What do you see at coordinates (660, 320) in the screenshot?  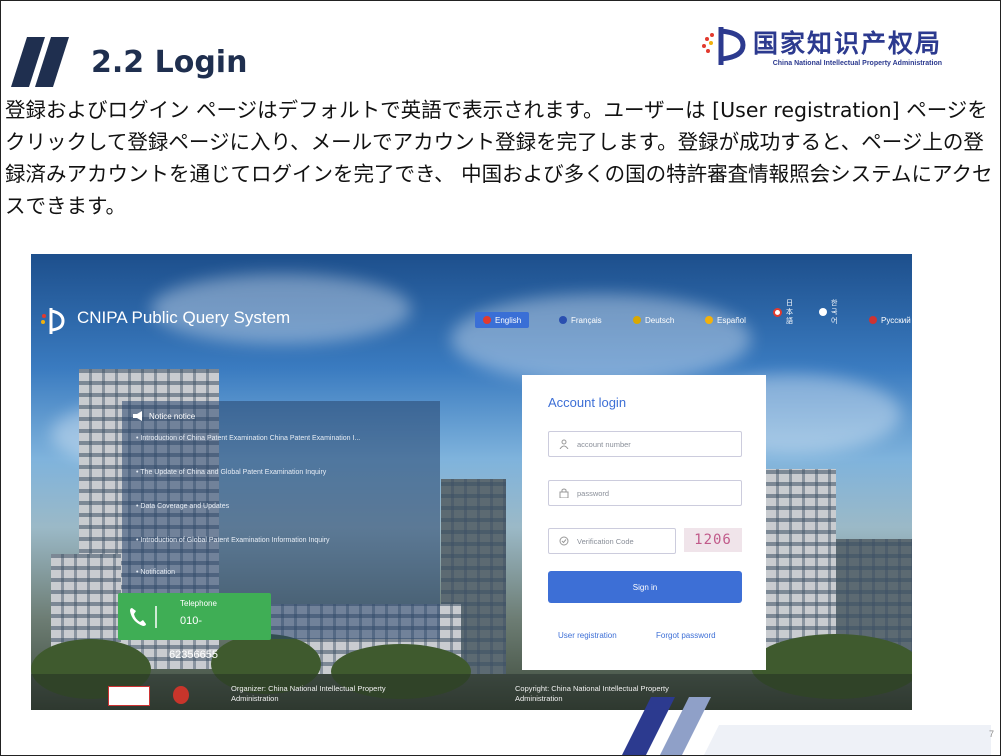 I see `lang-label: Deutsch` at bounding box center [660, 320].